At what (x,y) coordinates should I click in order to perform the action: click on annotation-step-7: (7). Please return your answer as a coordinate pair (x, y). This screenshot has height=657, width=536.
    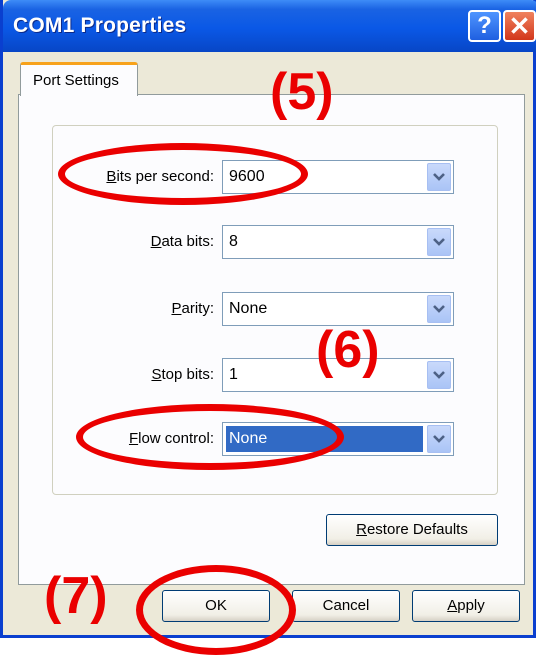
    Looking at the image, I should click on (76, 596).